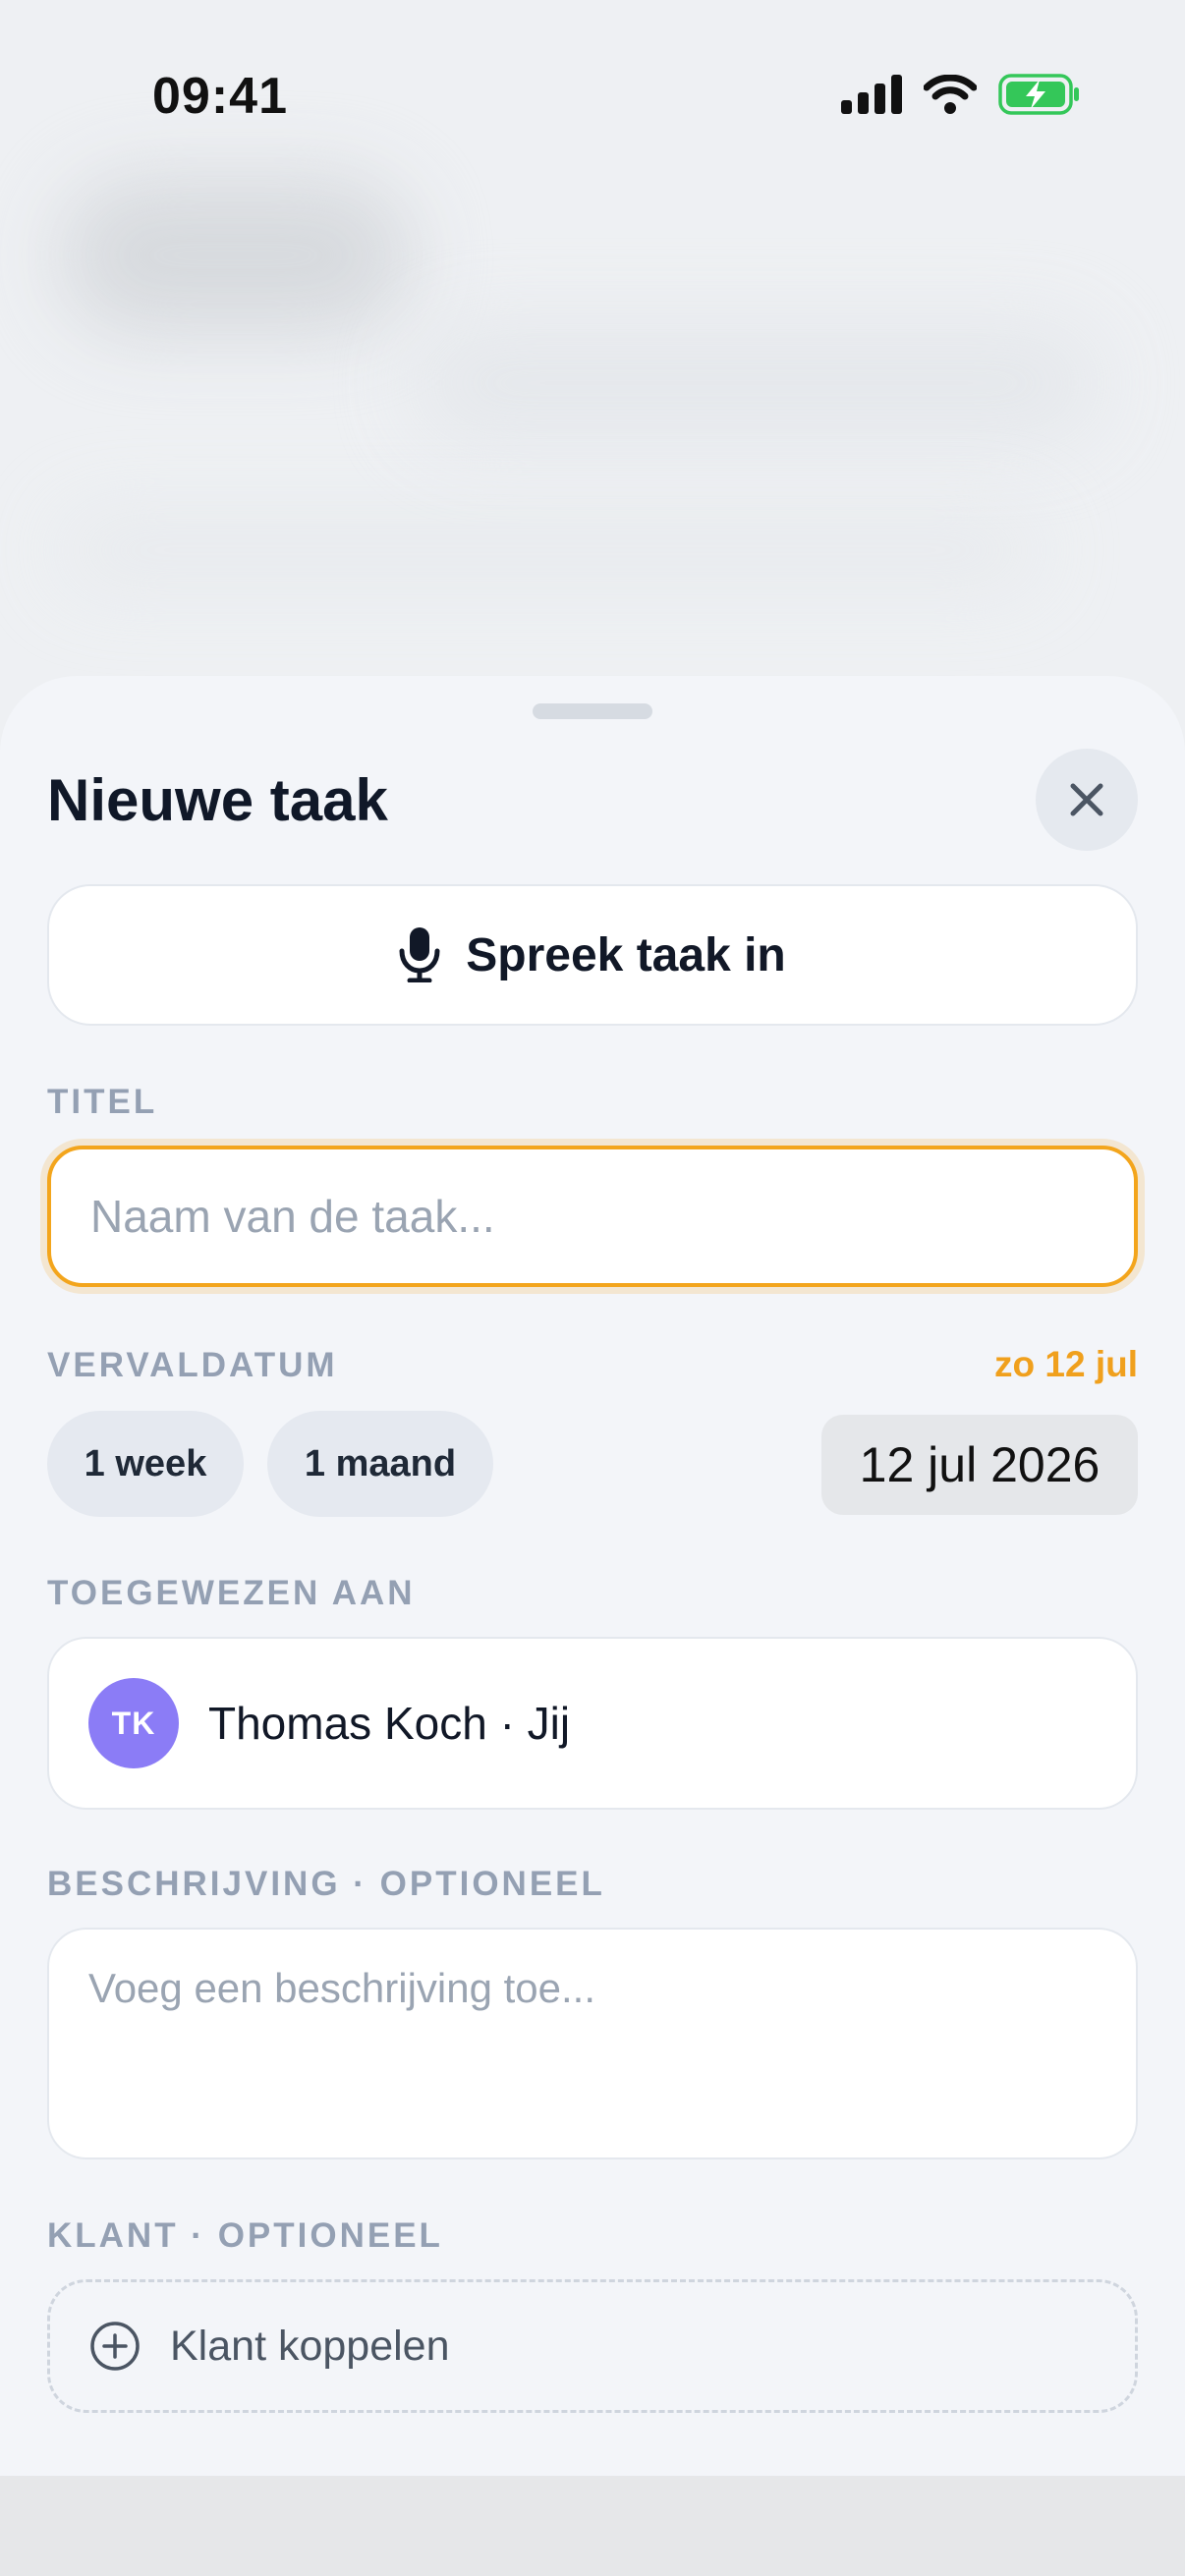 The image size is (1185, 2576). I want to click on due-date-summary: zo 12 jul, so click(1066, 1364).